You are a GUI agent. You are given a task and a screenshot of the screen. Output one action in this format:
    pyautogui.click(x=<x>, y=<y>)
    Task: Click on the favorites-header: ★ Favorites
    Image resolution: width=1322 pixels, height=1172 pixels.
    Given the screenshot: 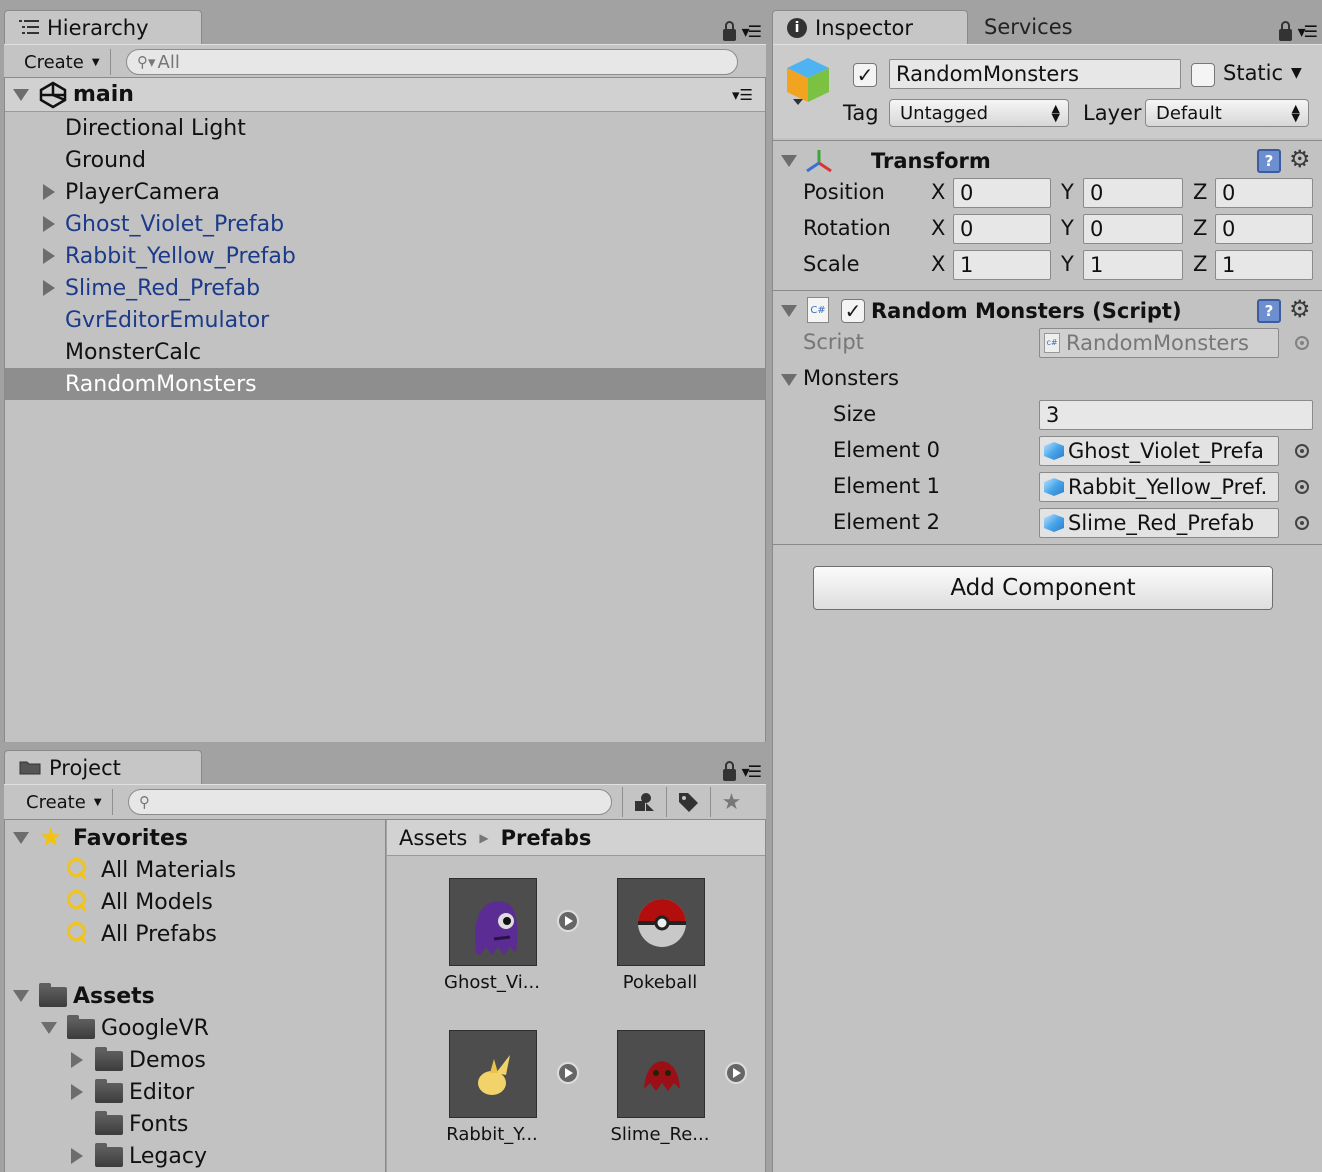 What is the action you would take?
    pyautogui.click(x=195, y=838)
    